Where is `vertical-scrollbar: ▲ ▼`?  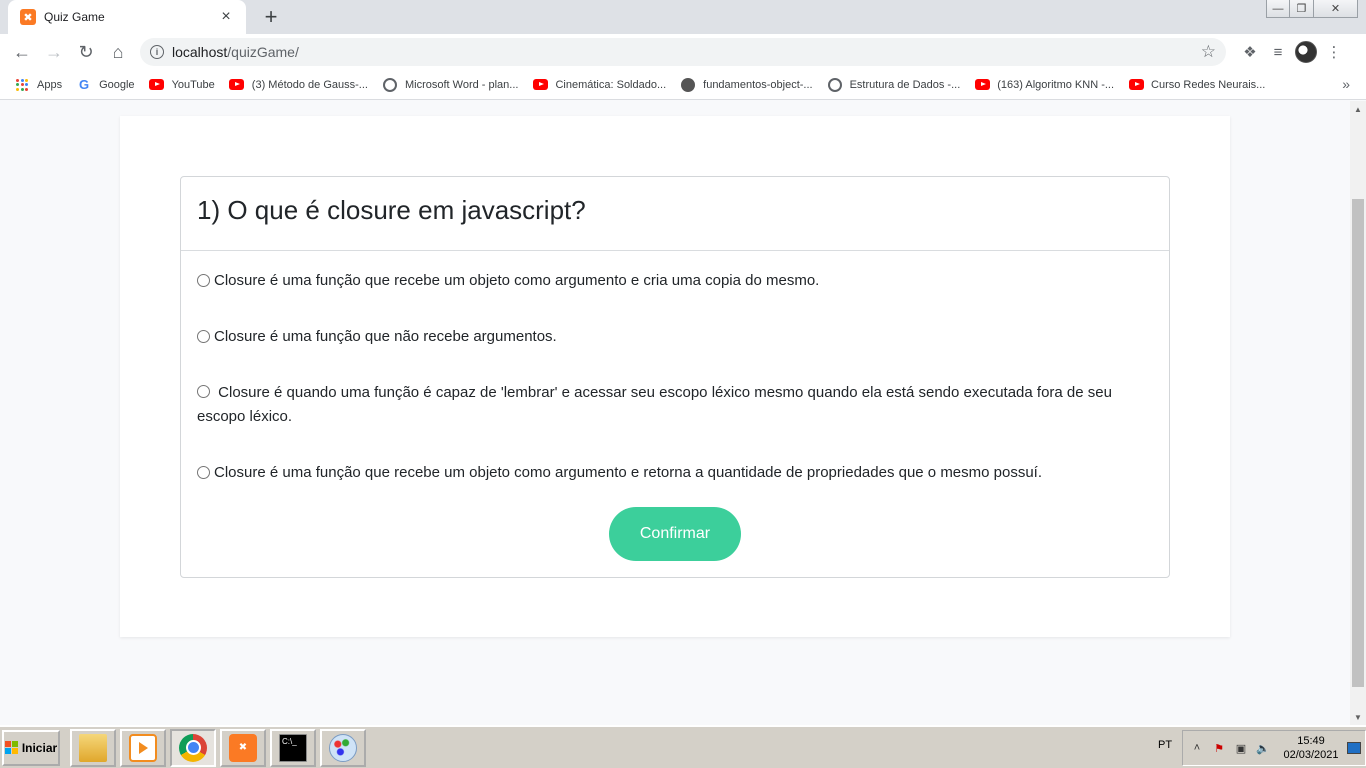
vertical-scrollbar: ▲ ▼ is located at coordinates (1358, 413).